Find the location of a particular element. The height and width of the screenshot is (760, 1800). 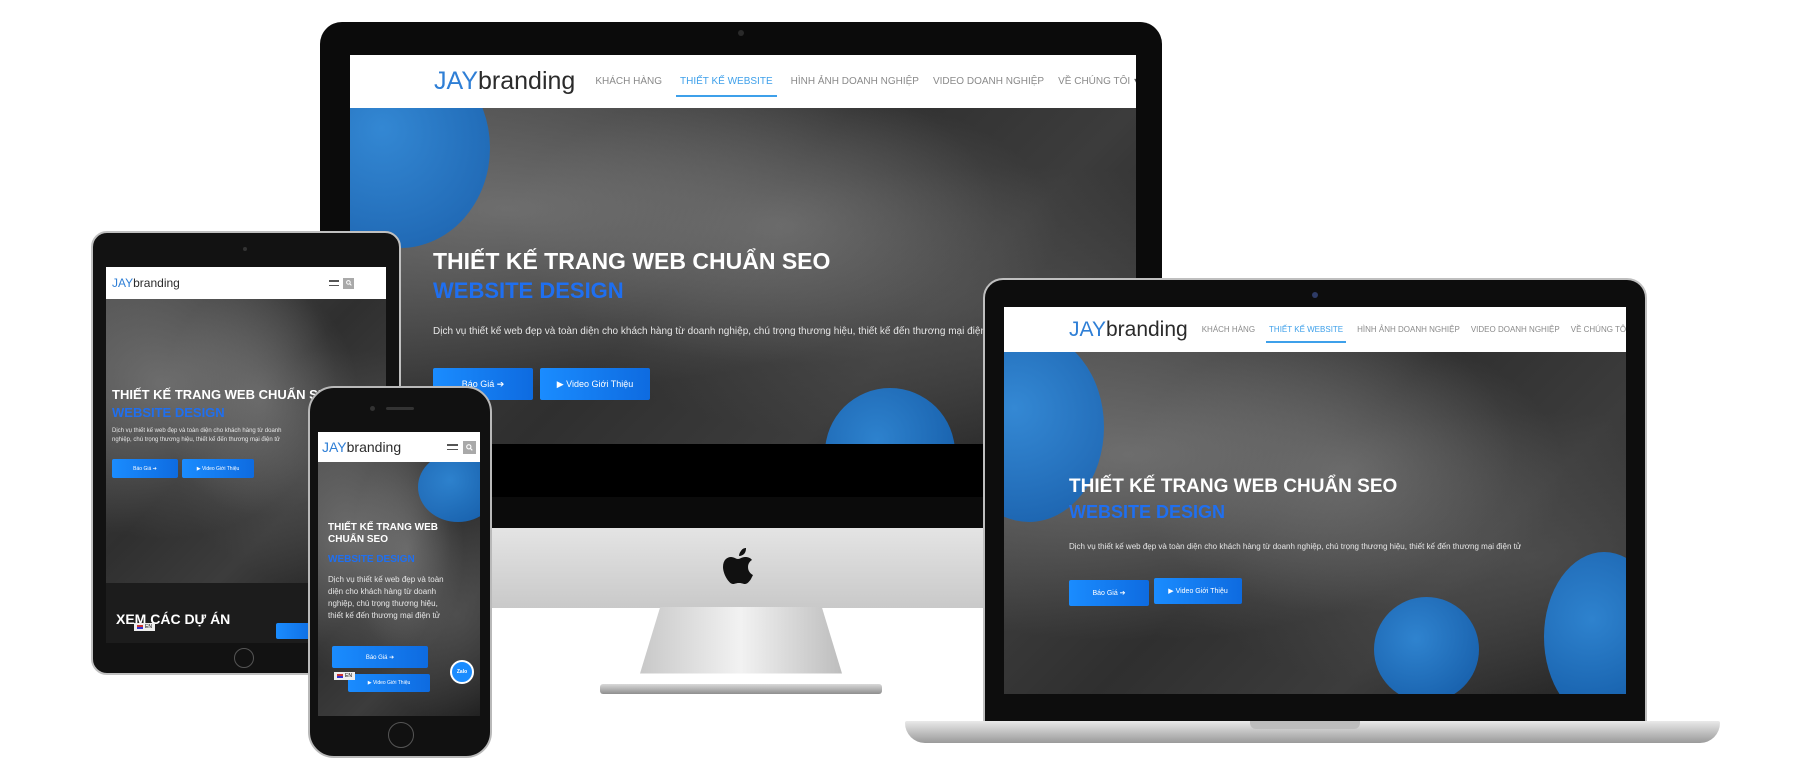

tablet-logo: JAYbranding is located at coordinates (146, 283).